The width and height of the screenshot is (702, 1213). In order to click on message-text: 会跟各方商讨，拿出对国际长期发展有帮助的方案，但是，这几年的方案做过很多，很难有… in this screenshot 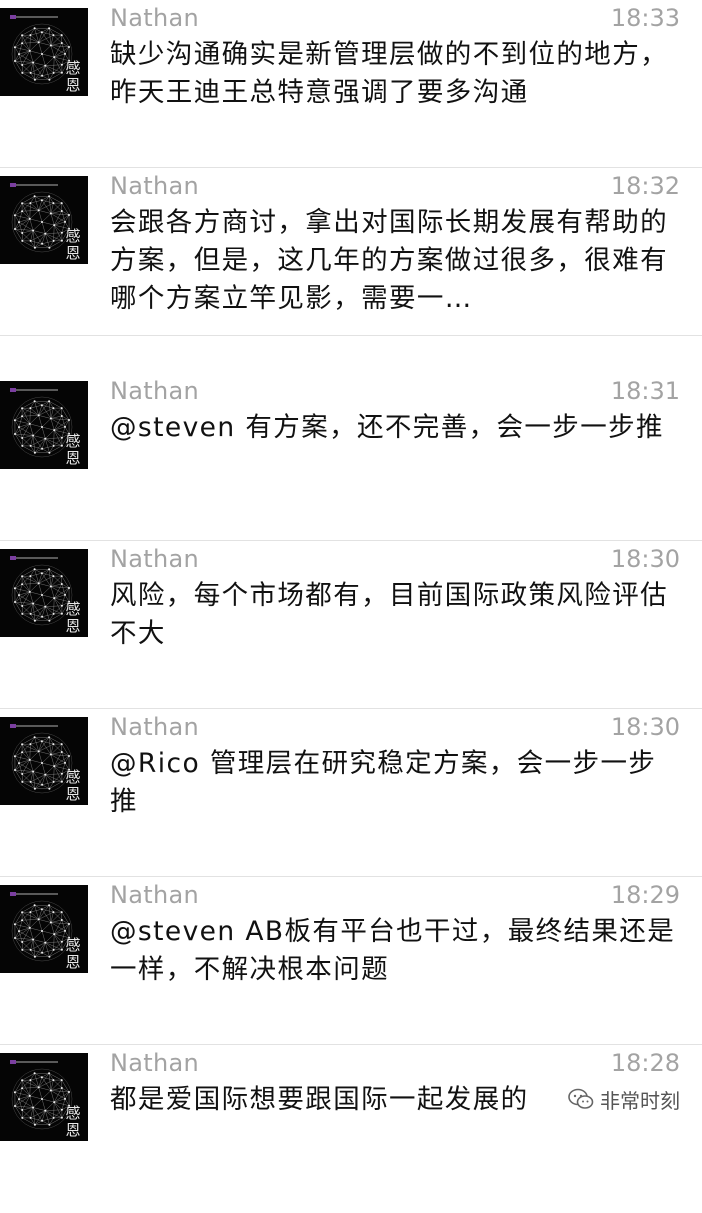, I will do `click(393, 261)`.